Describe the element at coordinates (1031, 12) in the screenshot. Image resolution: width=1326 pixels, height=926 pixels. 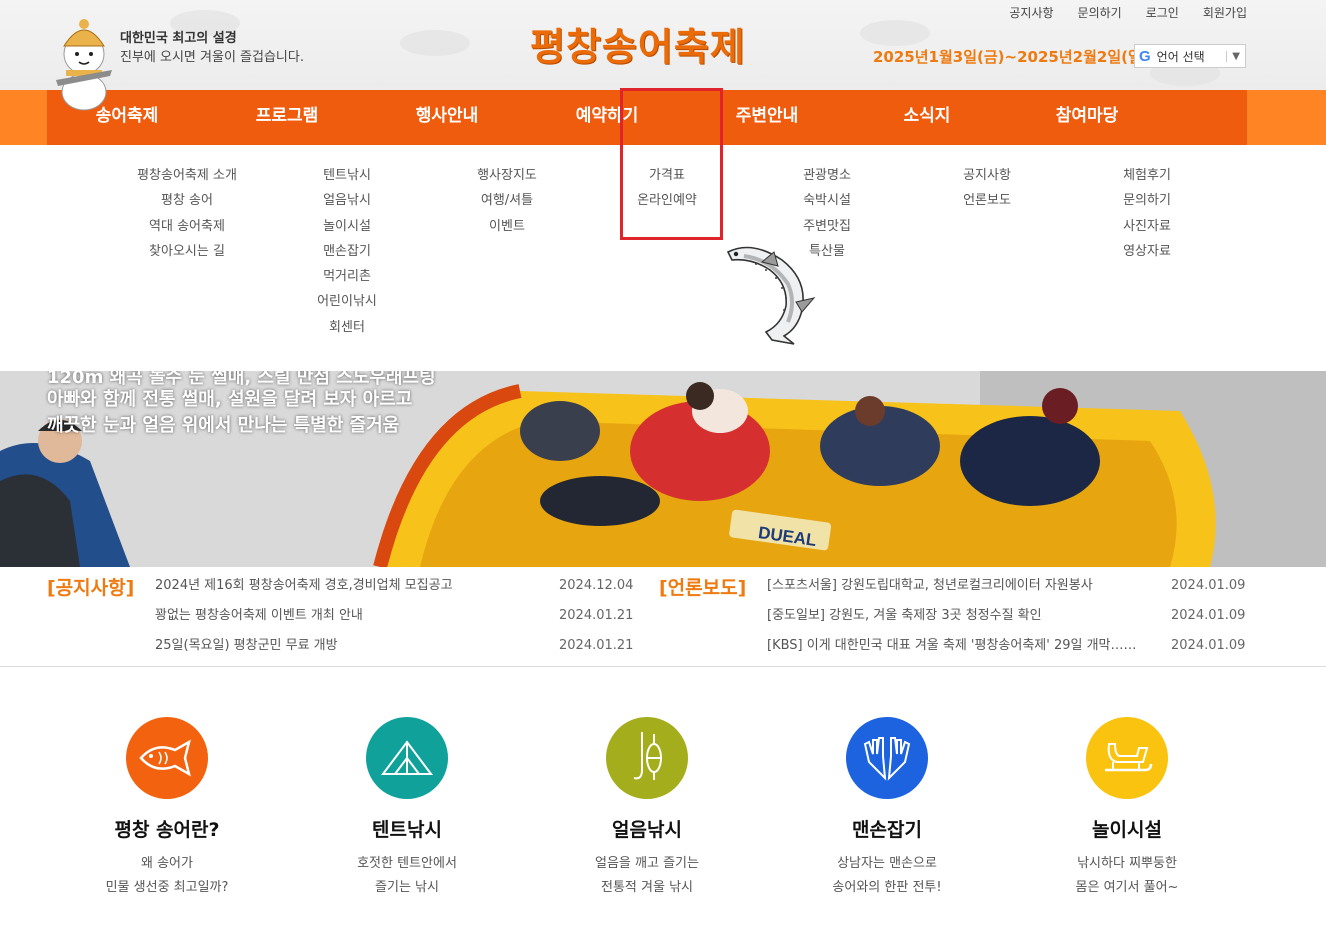
I see `util-link-notice: 공지사항` at that location.